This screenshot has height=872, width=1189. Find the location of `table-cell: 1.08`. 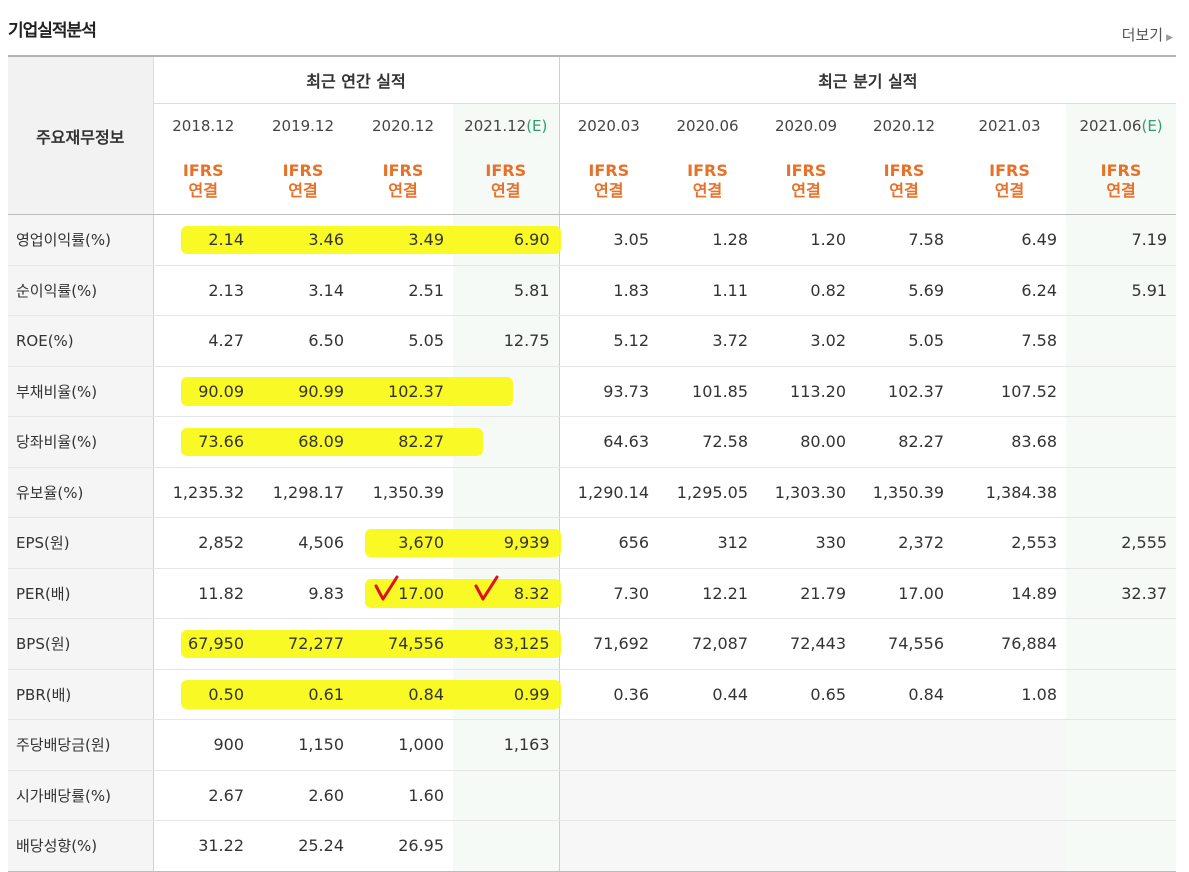

table-cell: 1.08 is located at coordinates (1010, 694).